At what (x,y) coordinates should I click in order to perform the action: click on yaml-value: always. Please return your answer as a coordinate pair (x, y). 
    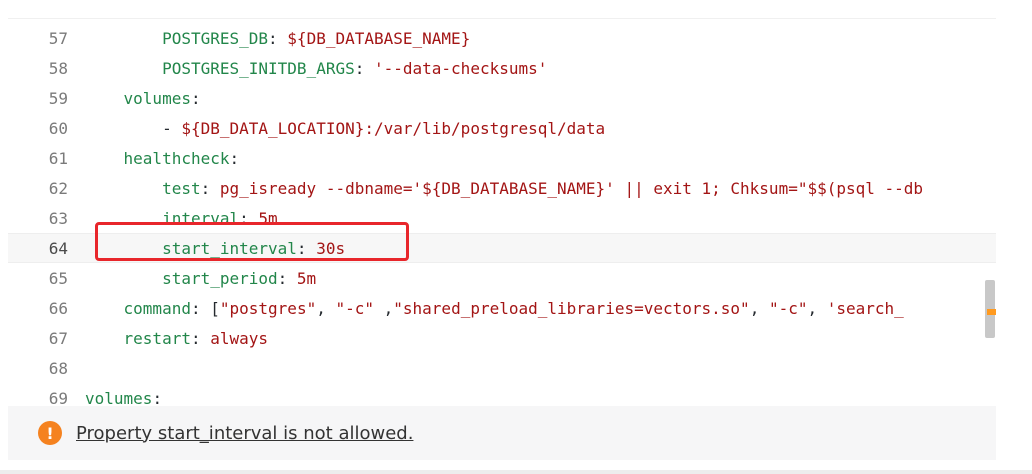
    Looking at the image, I should click on (239, 338).